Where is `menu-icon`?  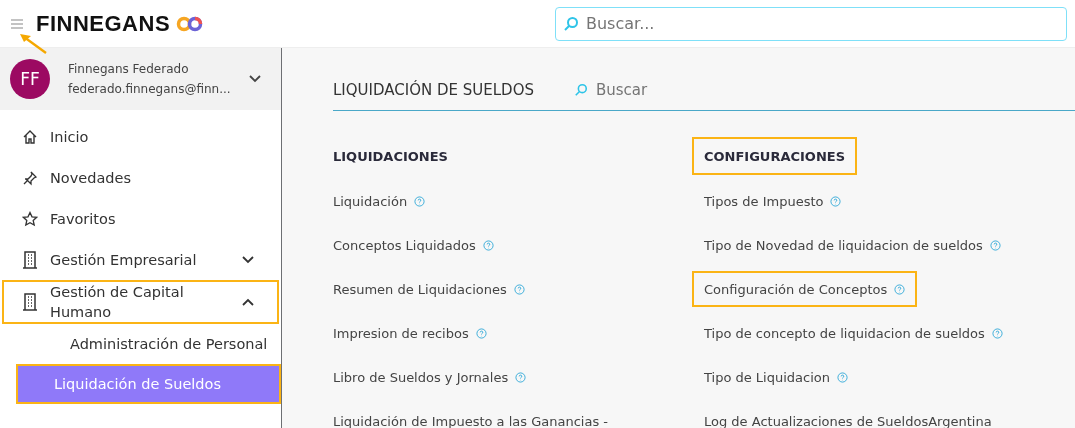
menu-icon is located at coordinates (17, 23).